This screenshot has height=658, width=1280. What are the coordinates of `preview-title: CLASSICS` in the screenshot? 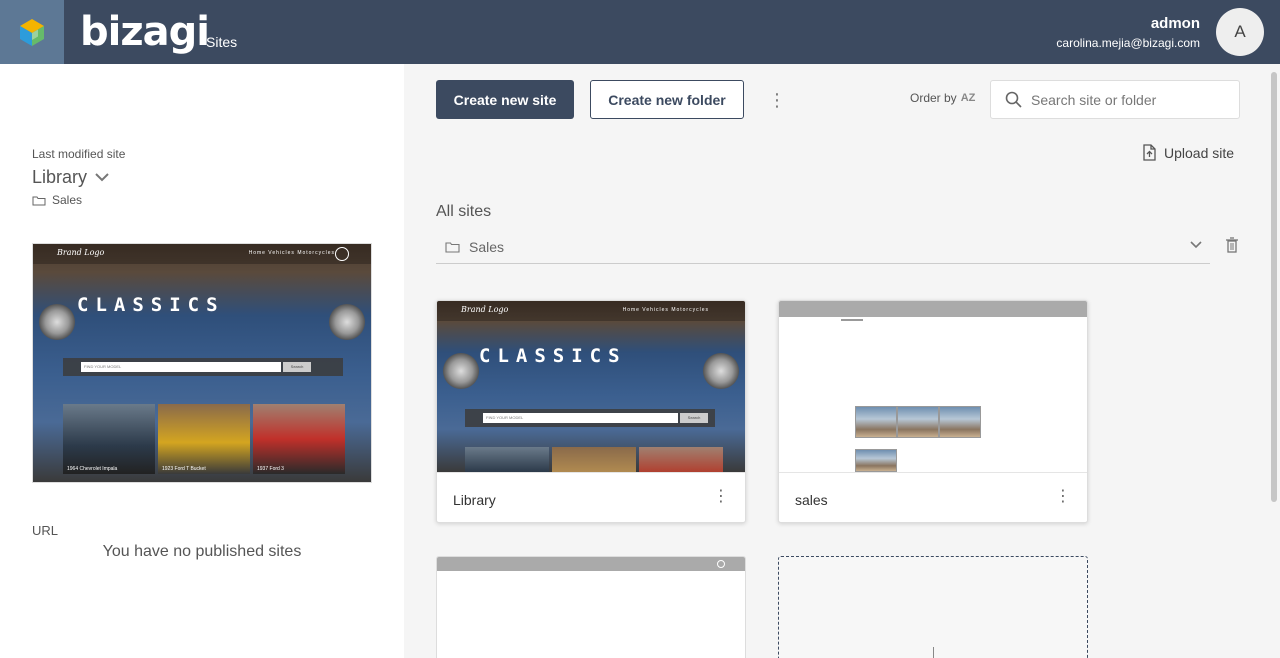 It's located at (151, 305).